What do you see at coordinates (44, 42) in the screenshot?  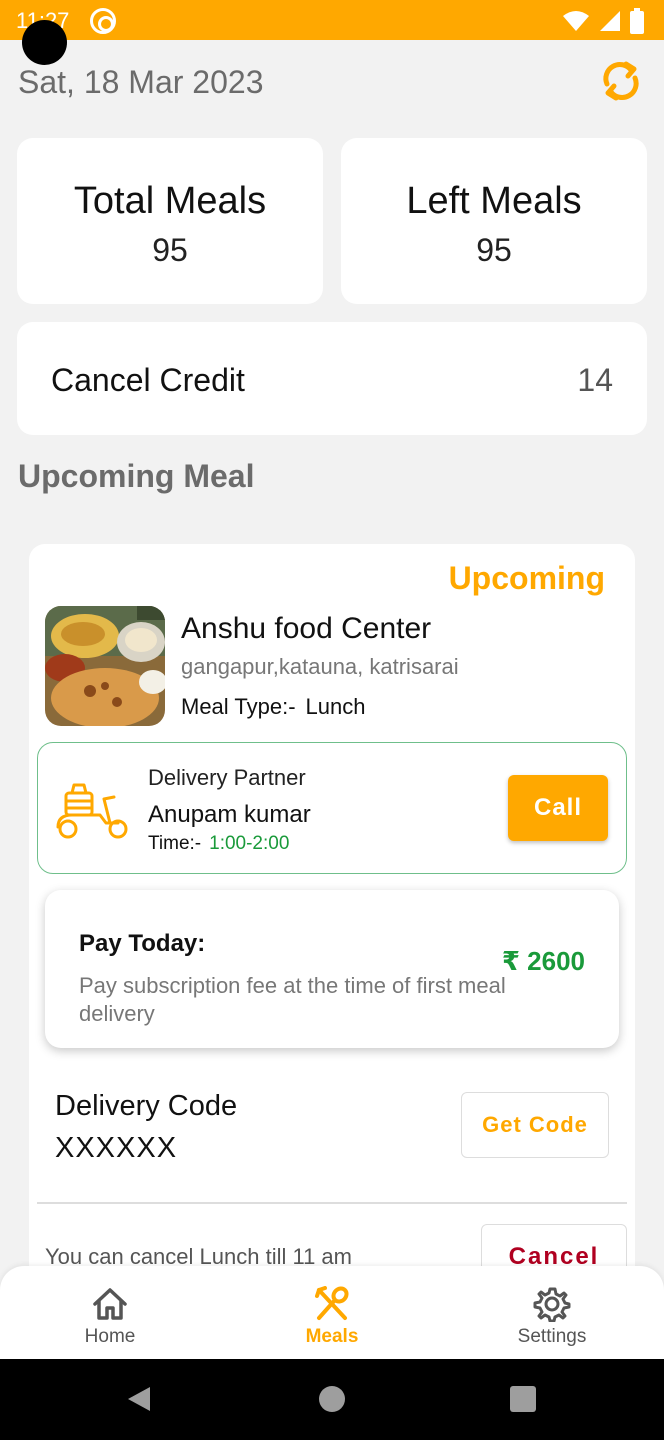 I see `camera-cutout` at bounding box center [44, 42].